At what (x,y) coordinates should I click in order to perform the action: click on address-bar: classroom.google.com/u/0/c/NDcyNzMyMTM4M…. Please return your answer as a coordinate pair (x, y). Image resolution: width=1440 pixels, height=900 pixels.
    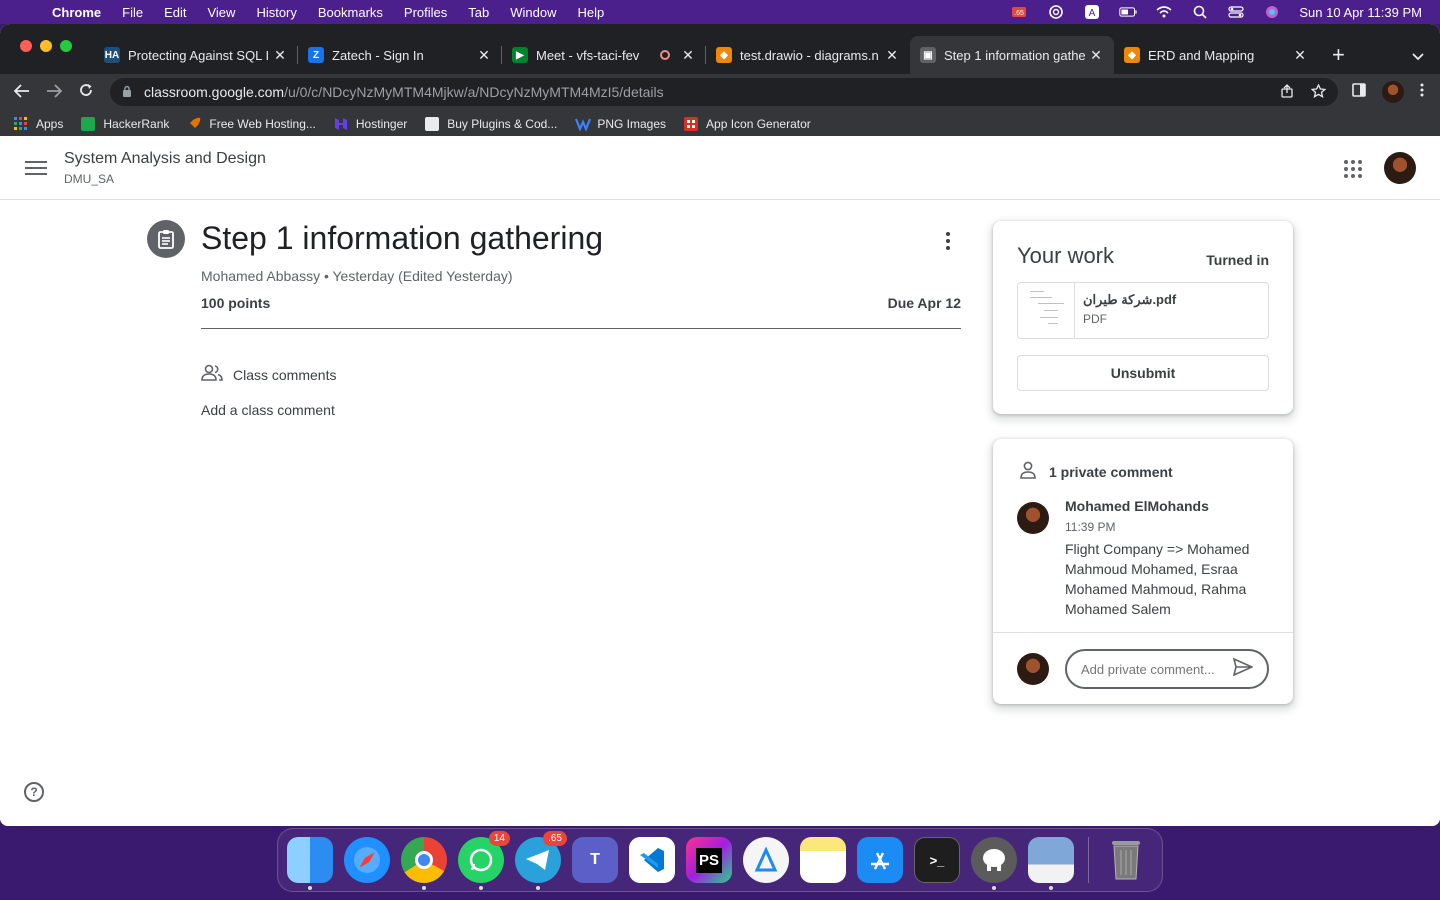
    Looking at the image, I should click on (724, 92).